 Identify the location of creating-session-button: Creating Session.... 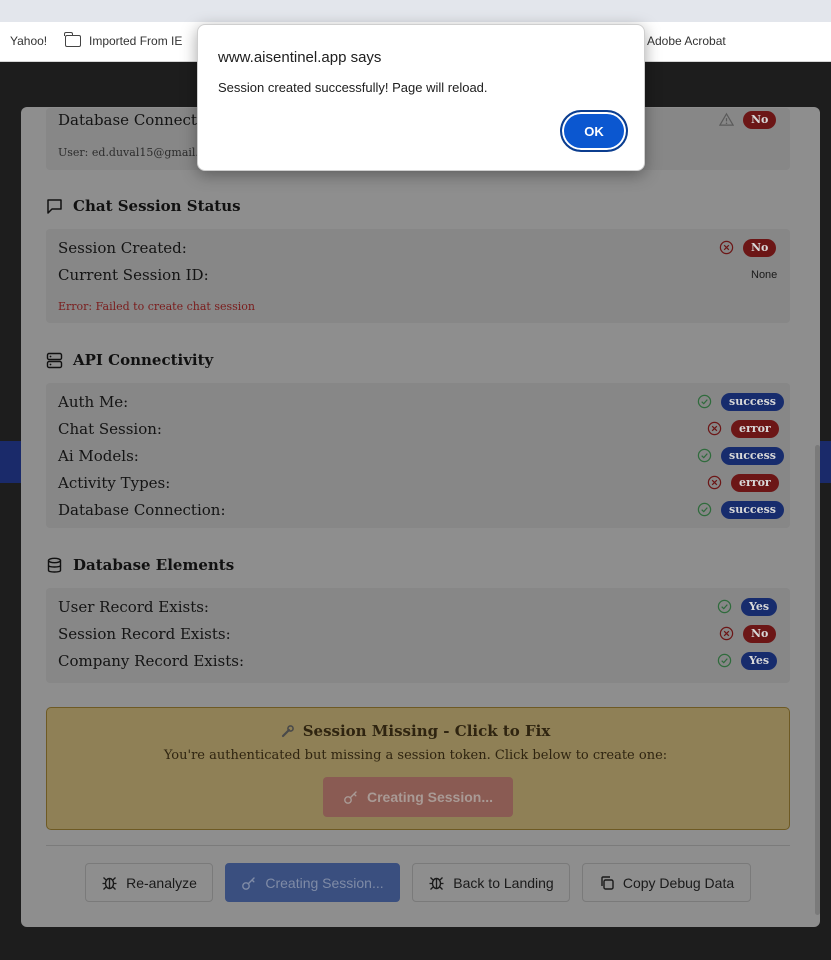
(312, 882).